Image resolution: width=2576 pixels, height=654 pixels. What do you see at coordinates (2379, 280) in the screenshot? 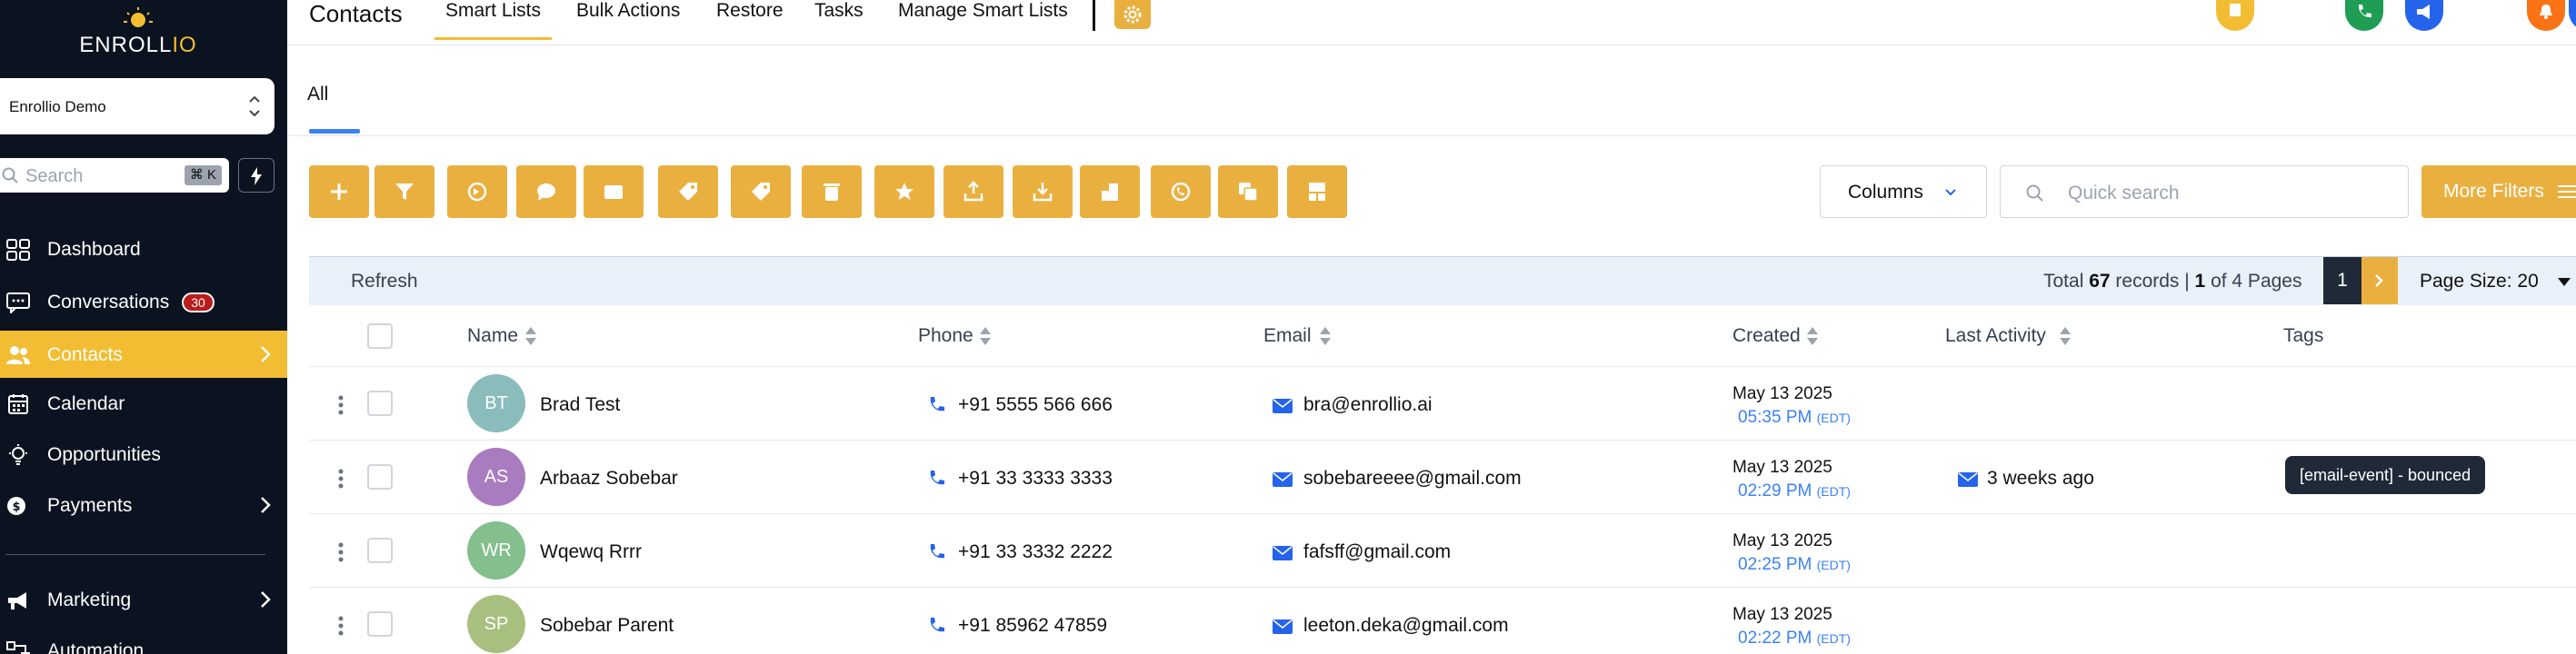
I see `next-page-button` at bounding box center [2379, 280].